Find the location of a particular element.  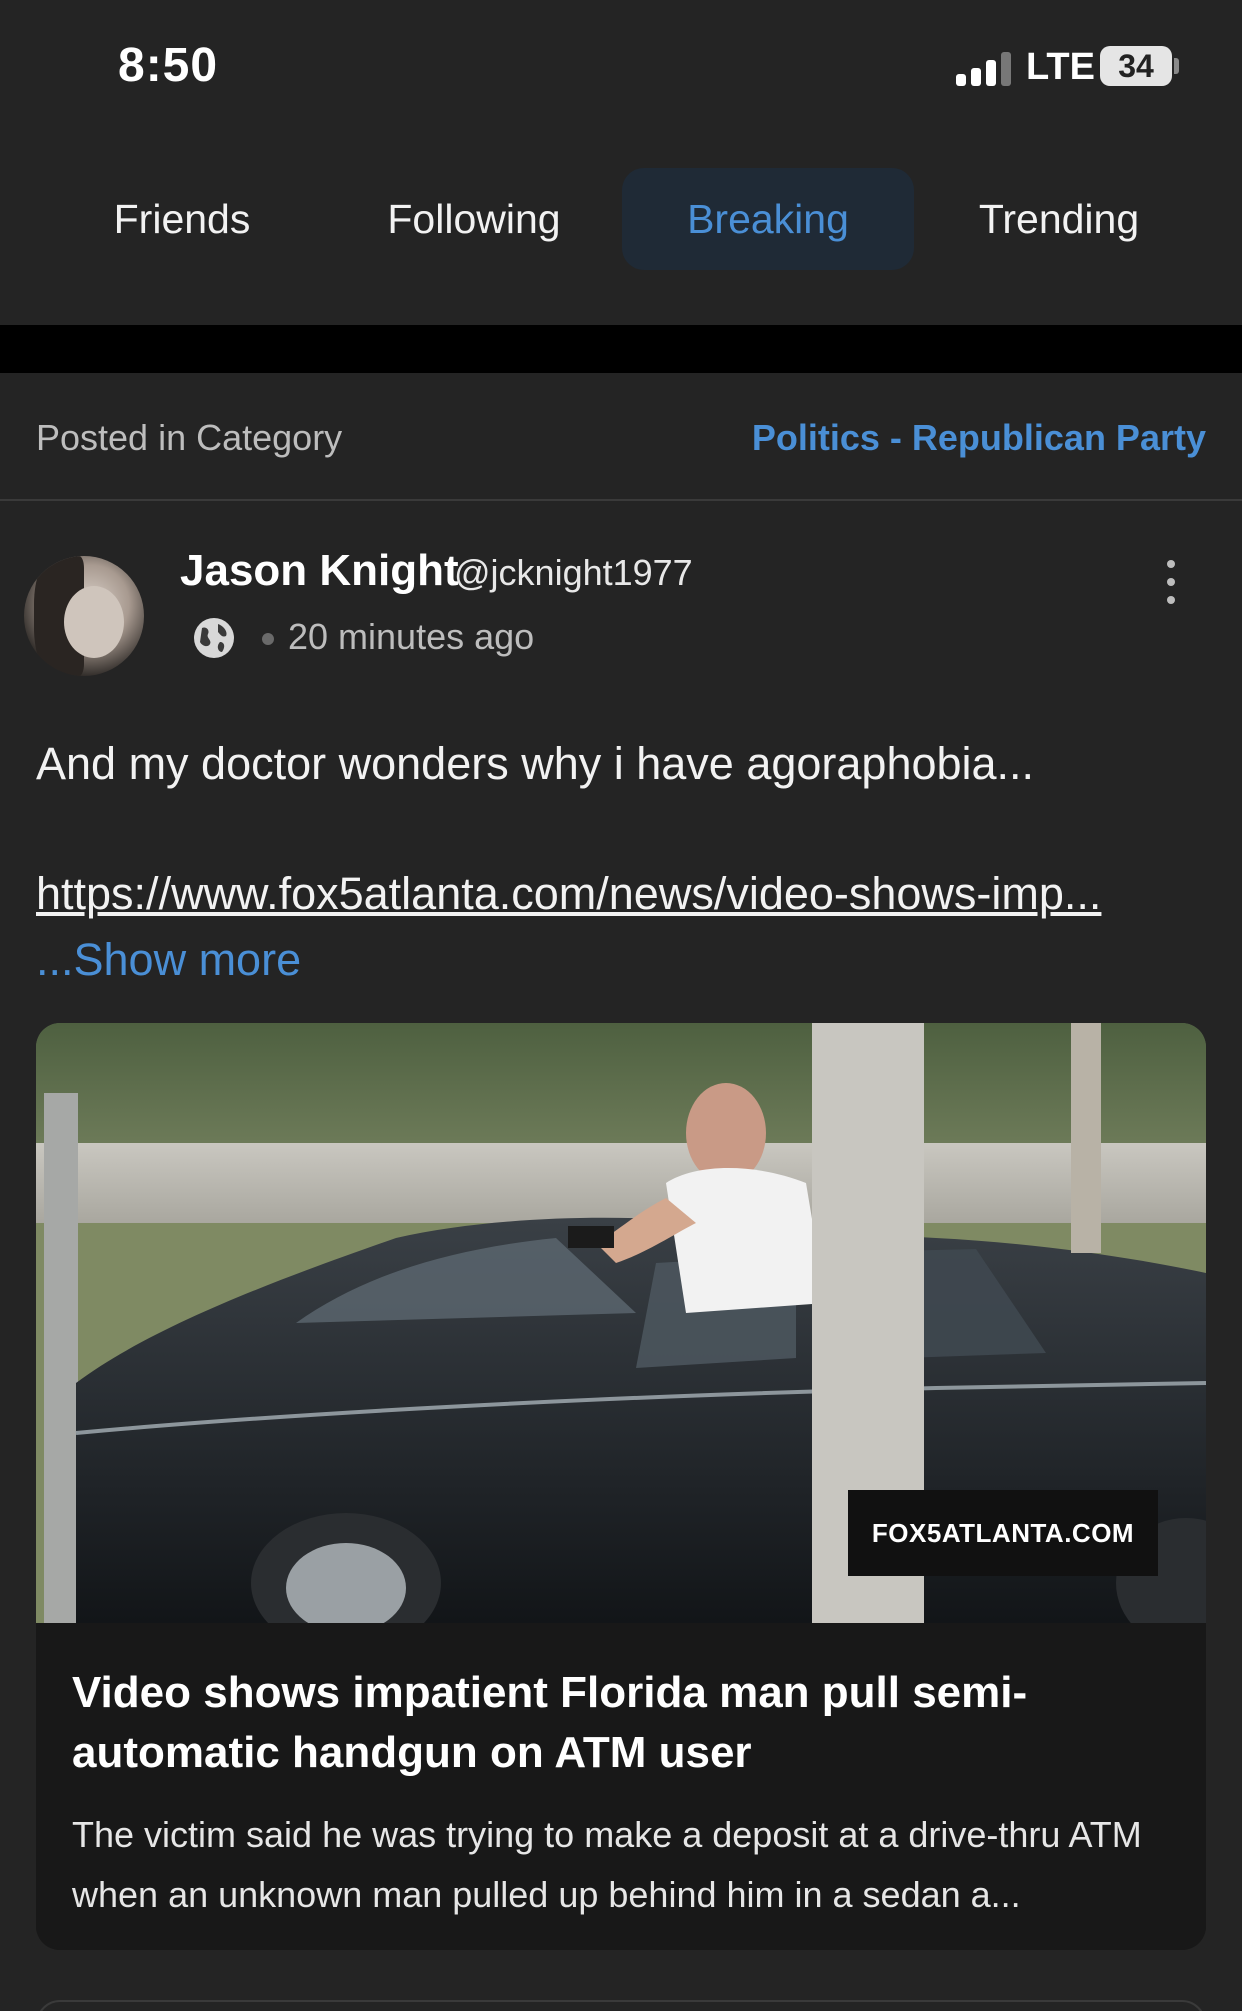

source-badge: FOX5ATLANTA.COM is located at coordinates (1003, 1533).